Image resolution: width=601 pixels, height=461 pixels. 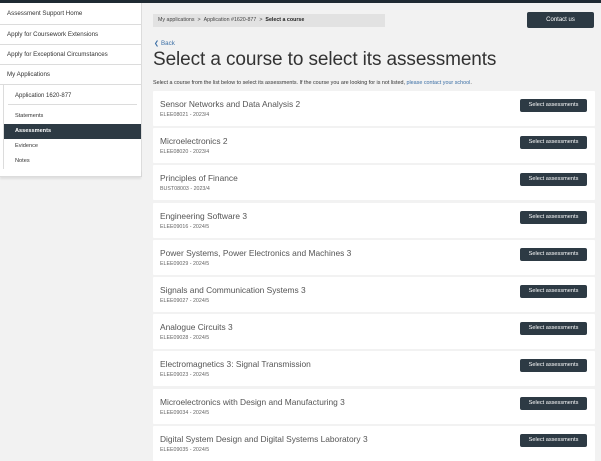 I want to click on intro-text-end: ., so click(x=471, y=83).